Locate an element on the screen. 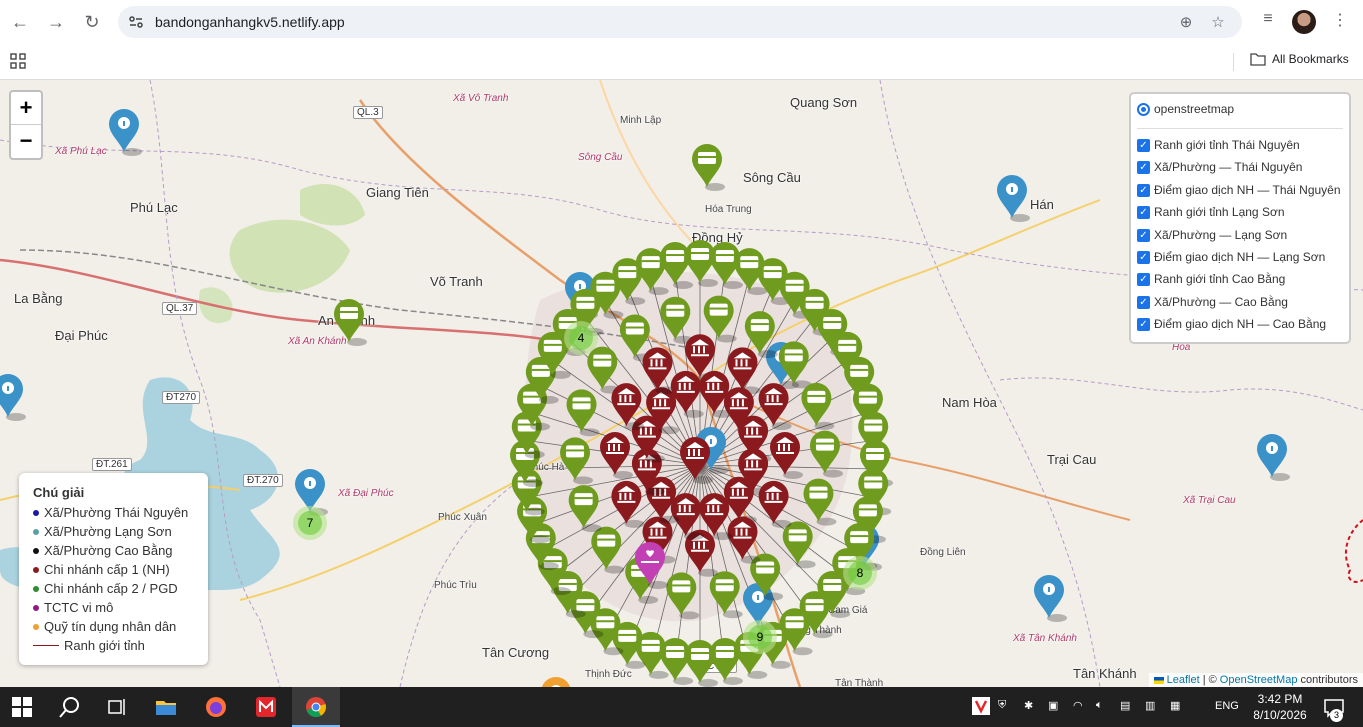 This screenshot has width=1363, height=727. back-icon: ← is located at coordinates (20, 22).